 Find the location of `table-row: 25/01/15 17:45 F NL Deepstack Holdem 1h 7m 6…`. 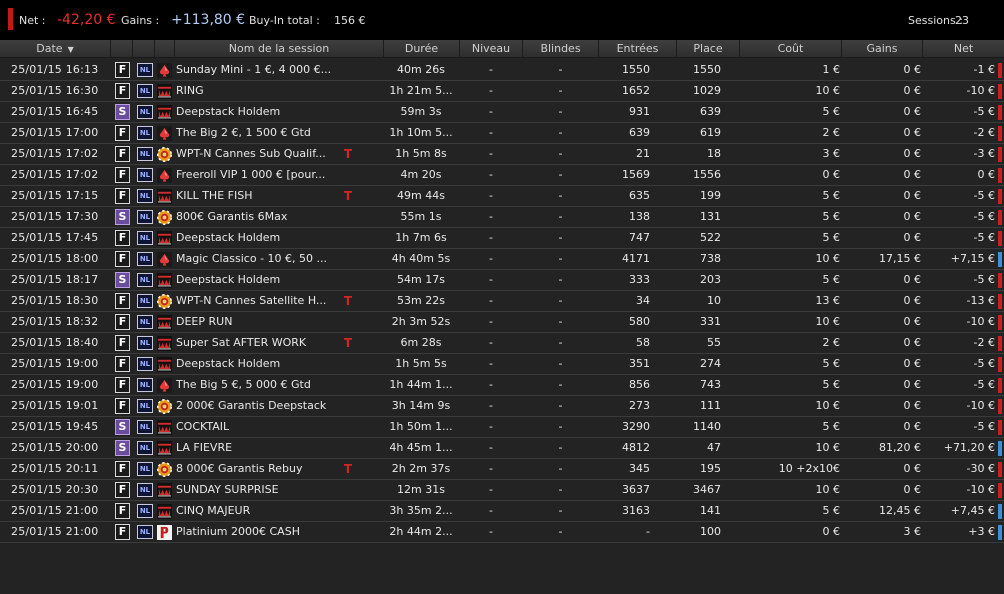

table-row: 25/01/15 17:45 F NL Deepstack Holdem 1h 7m 6… is located at coordinates (502, 238).